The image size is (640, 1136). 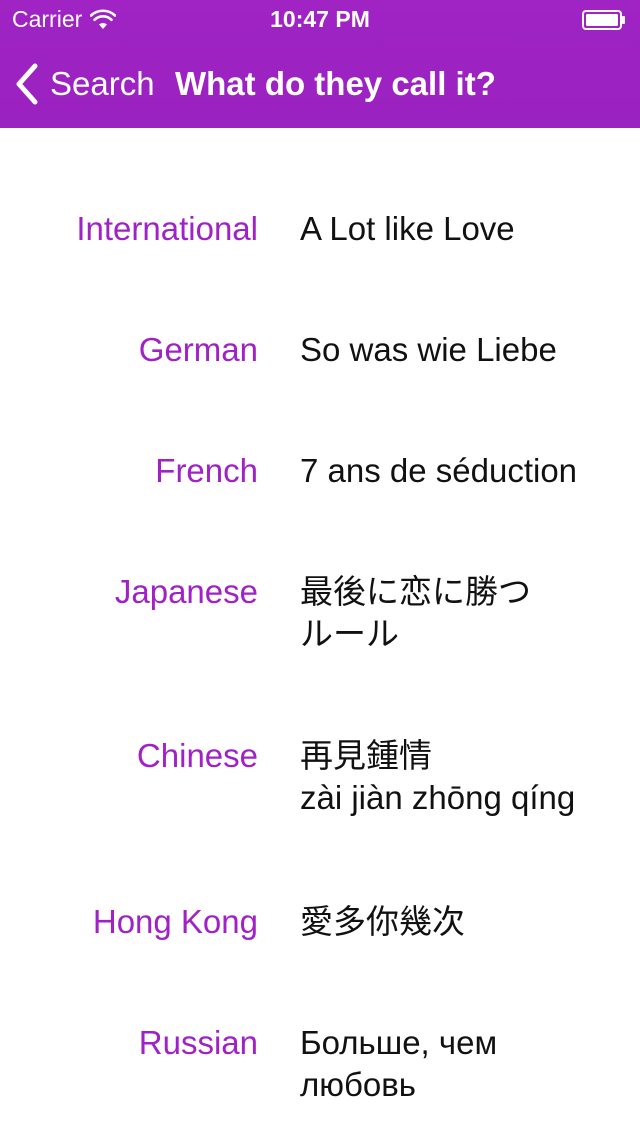 What do you see at coordinates (438, 797) in the screenshot?
I see `title-line: zài jiàn zhōng qíng` at bounding box center [438, 797].